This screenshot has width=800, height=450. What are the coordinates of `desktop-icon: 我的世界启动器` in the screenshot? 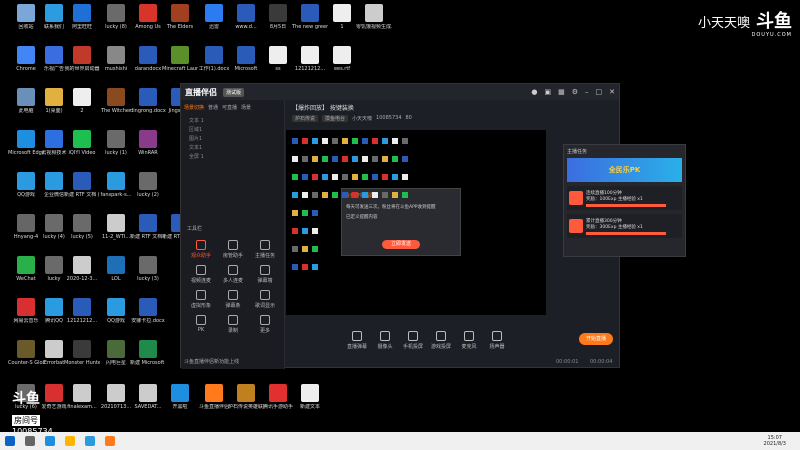 It's located at (82, 66).